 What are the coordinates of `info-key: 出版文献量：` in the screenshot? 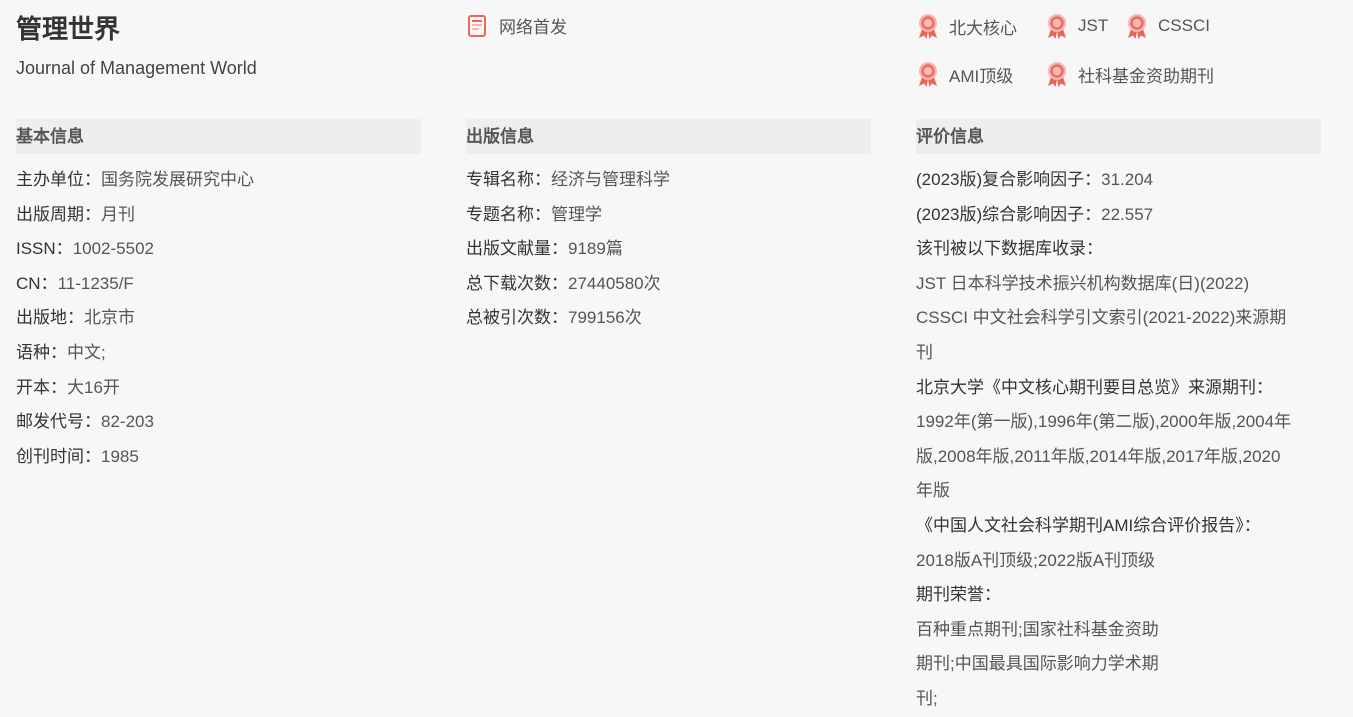 It's located at (517, 249).